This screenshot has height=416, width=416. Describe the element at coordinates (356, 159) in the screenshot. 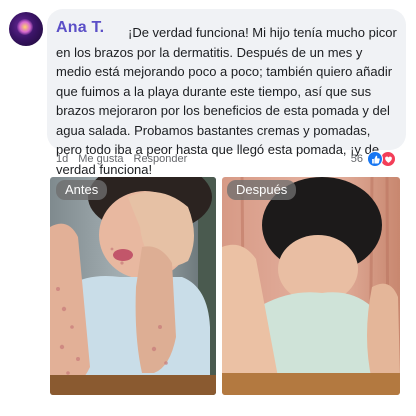

I see `reaction-count: 56` at that location.